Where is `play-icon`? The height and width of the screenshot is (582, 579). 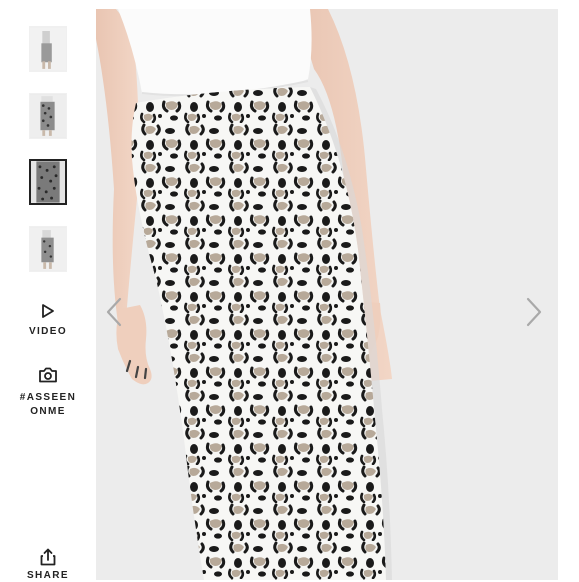 play-icon is located at coordinates (48, 311).